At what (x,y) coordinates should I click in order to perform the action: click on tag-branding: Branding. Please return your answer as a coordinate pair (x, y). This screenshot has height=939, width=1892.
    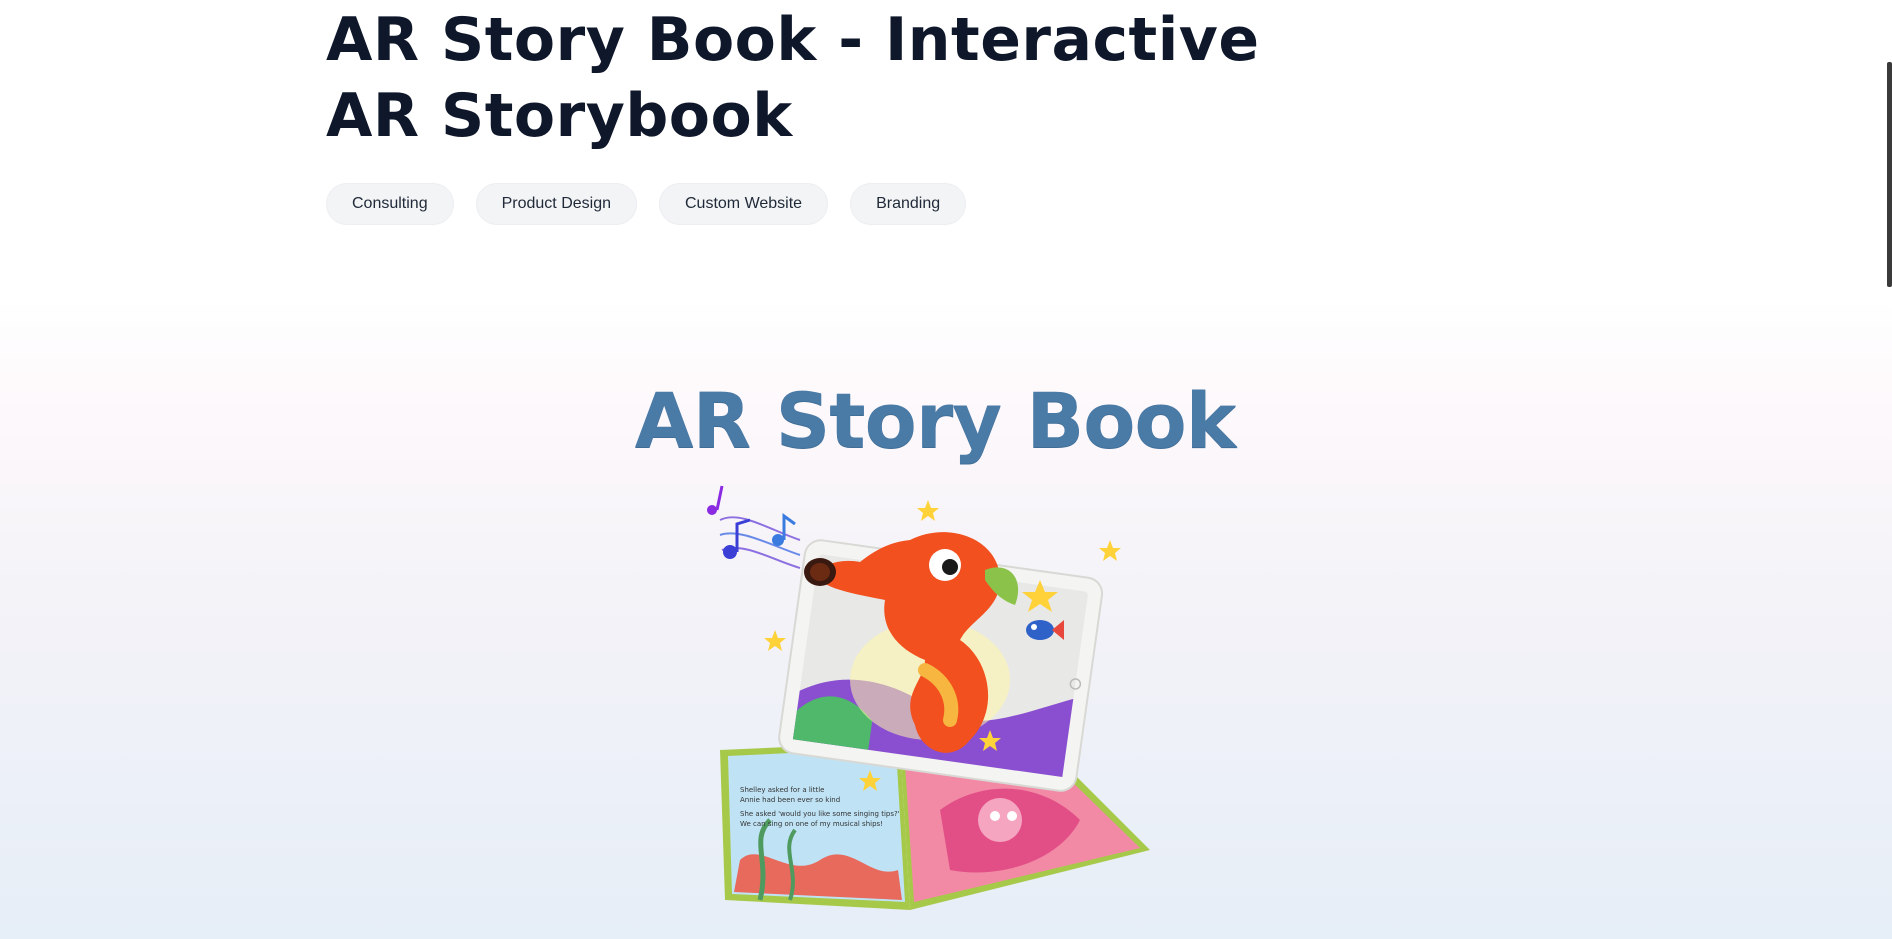
    Looking at the image, I should click on (908, 204).